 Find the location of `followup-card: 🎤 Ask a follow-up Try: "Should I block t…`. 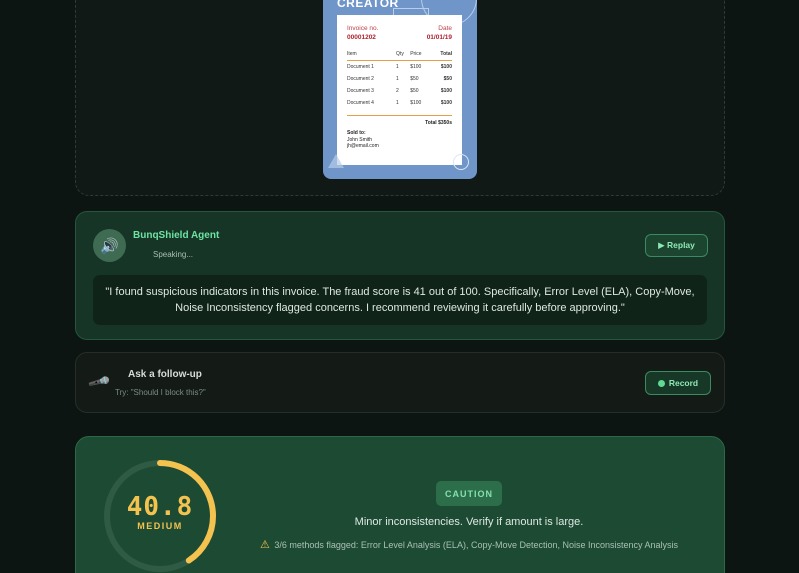

followup-card: 🎤 Ask a follow-up Try: "Should I block t… is located at coordinates (400, 382).